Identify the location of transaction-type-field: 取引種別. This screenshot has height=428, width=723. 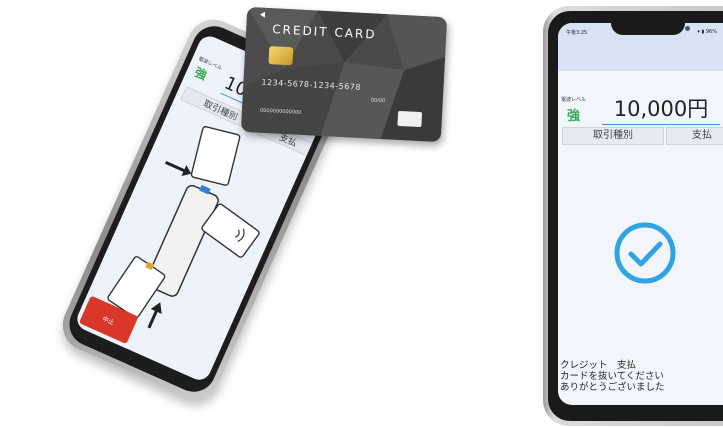
(613, 136).